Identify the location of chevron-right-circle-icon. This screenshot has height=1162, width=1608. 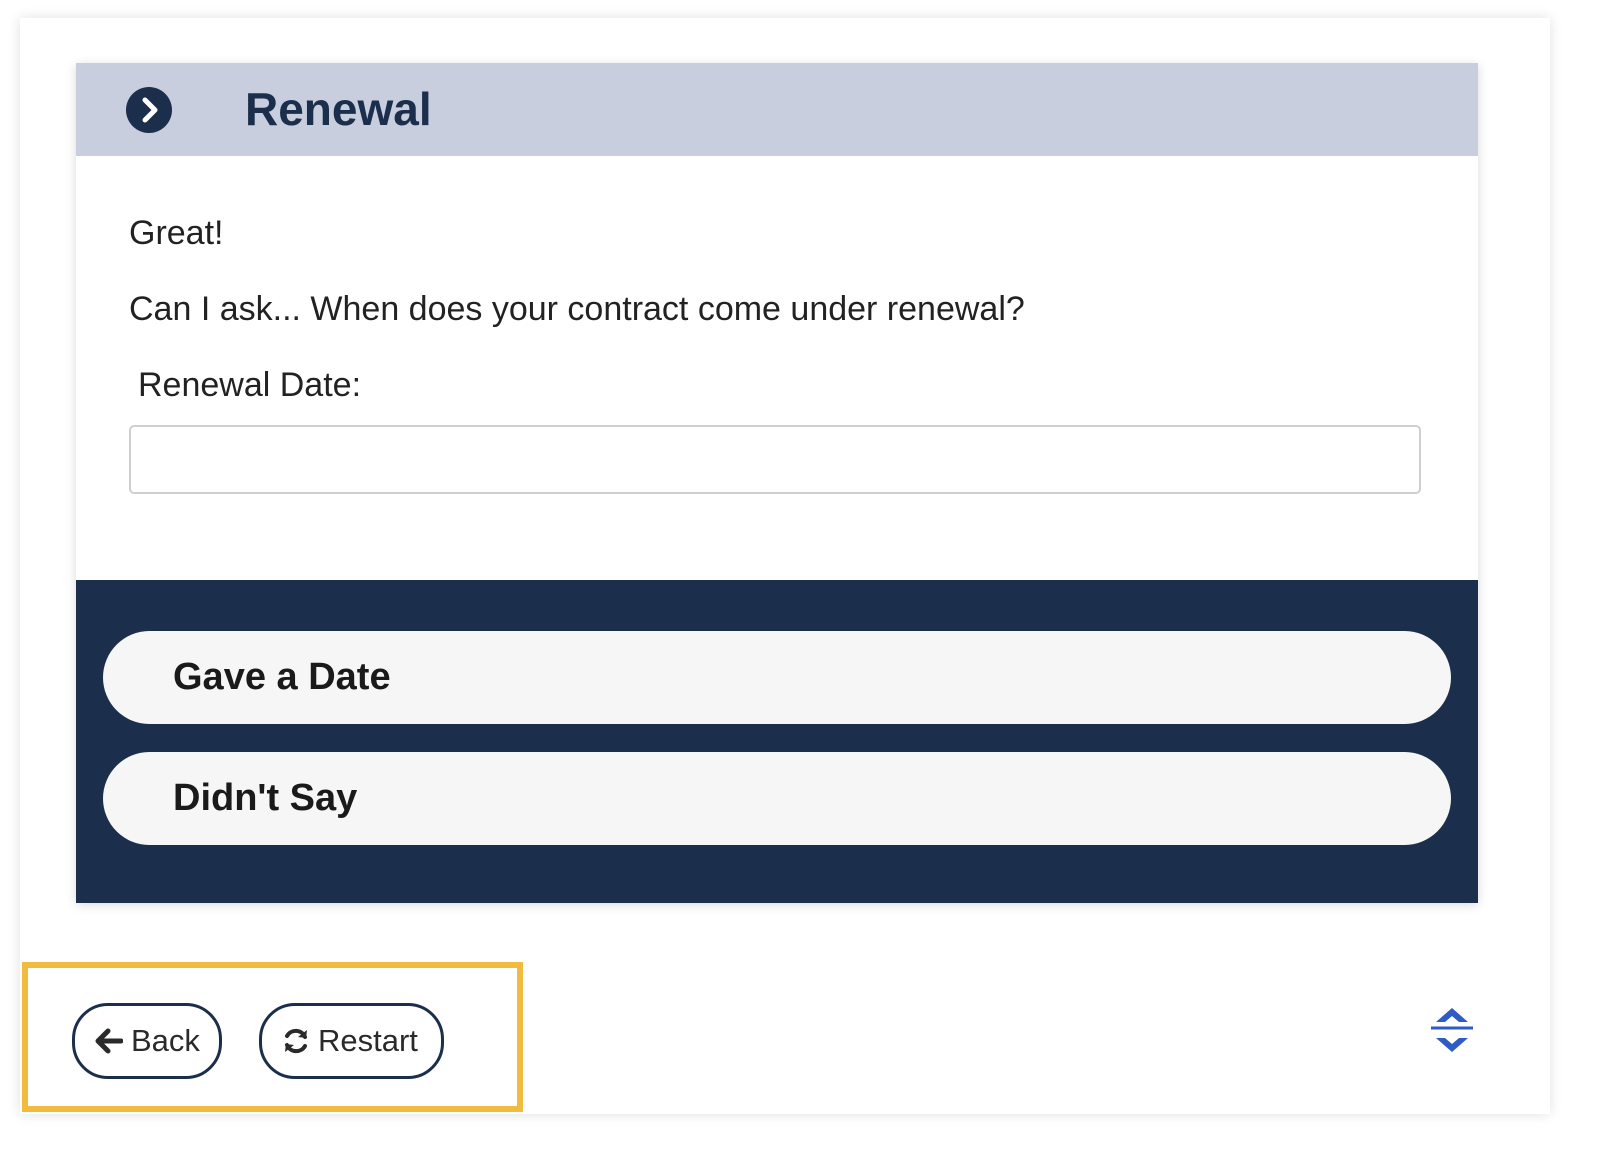
(149, 110).